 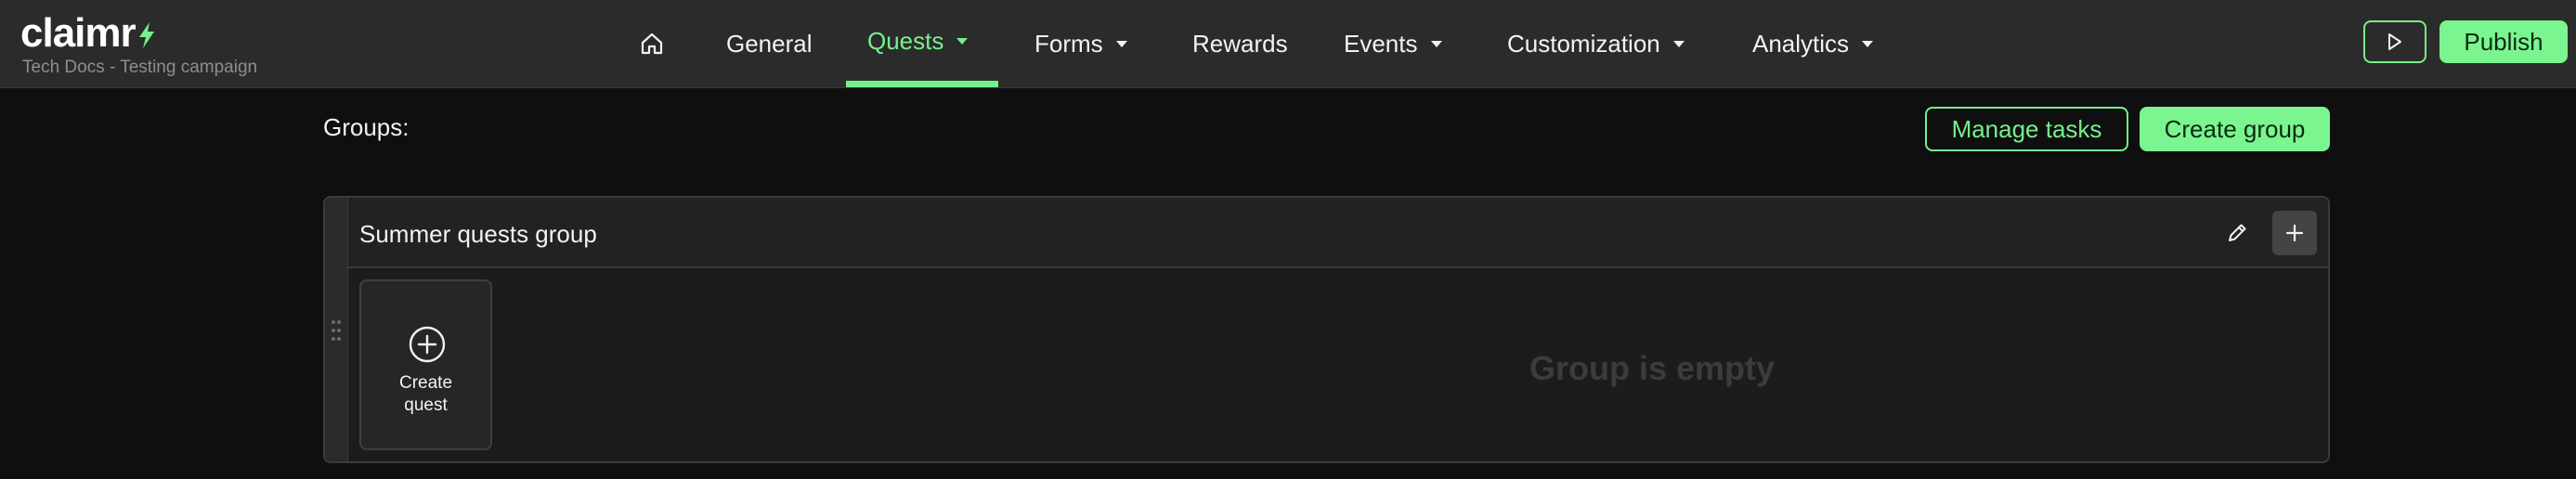 I want to click on nav-customization-label: Customization, so click(x=1583, y=43).